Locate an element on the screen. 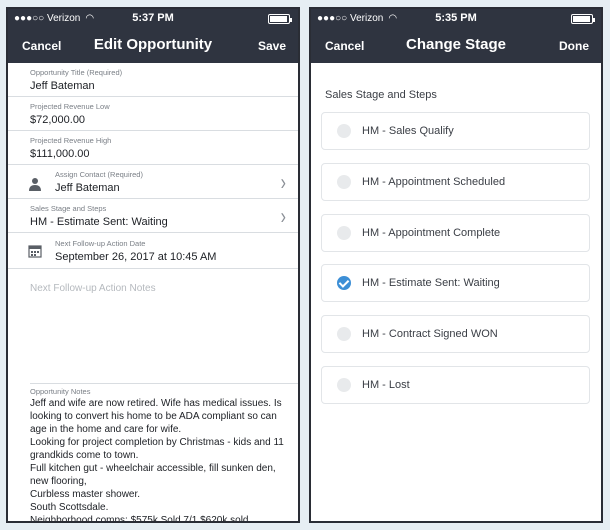 The width and height of the screenshot is (610, 530). clock: 5:35 PM is located at coordinates (456, 18).